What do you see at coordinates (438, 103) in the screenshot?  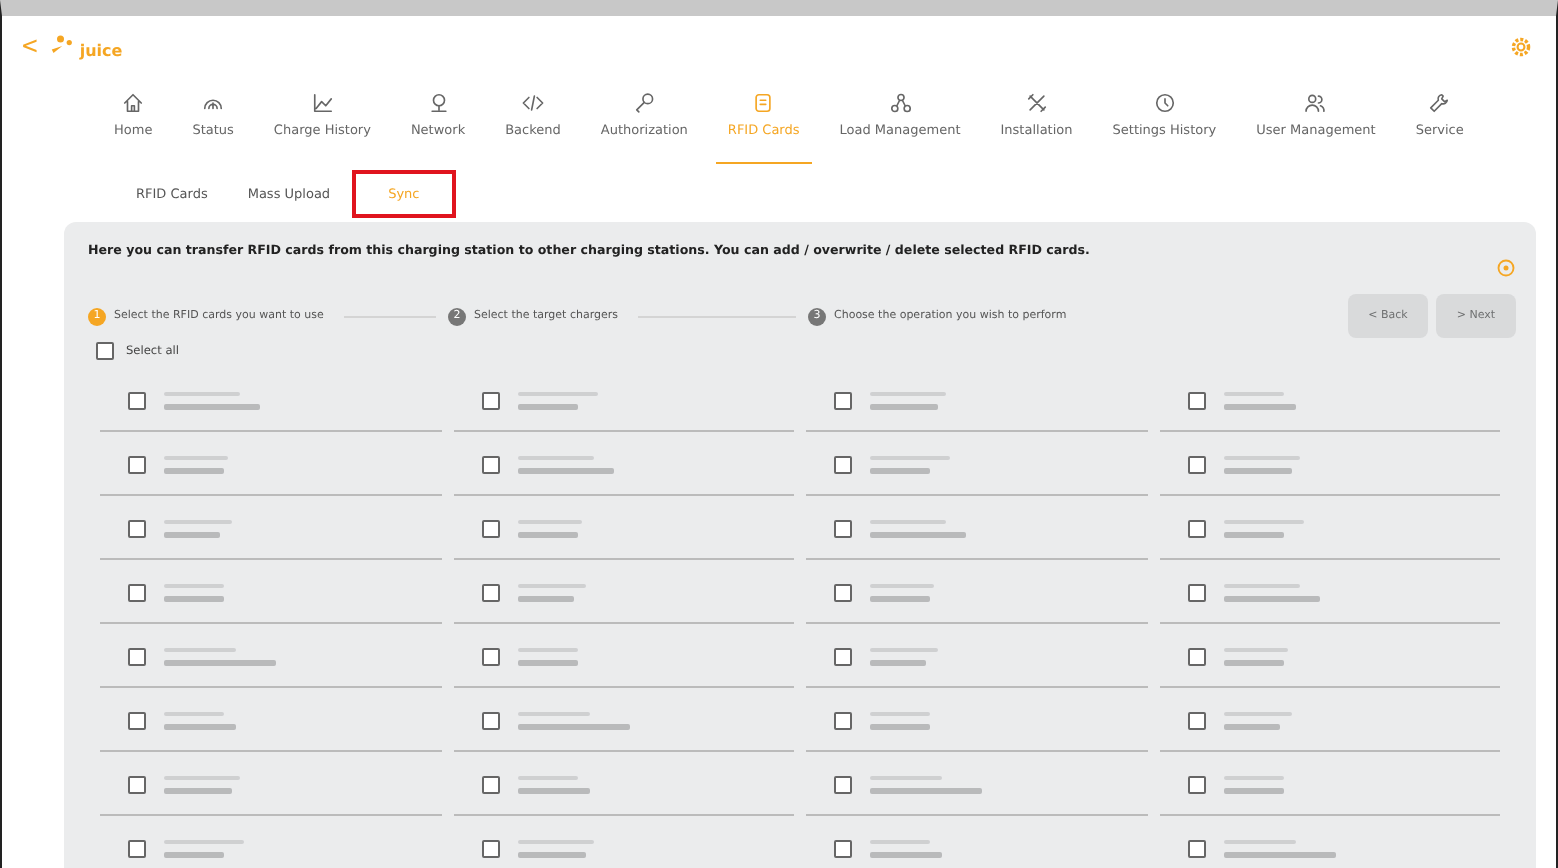 I see `globe-pin-icon` at bounding box center [438, 103].